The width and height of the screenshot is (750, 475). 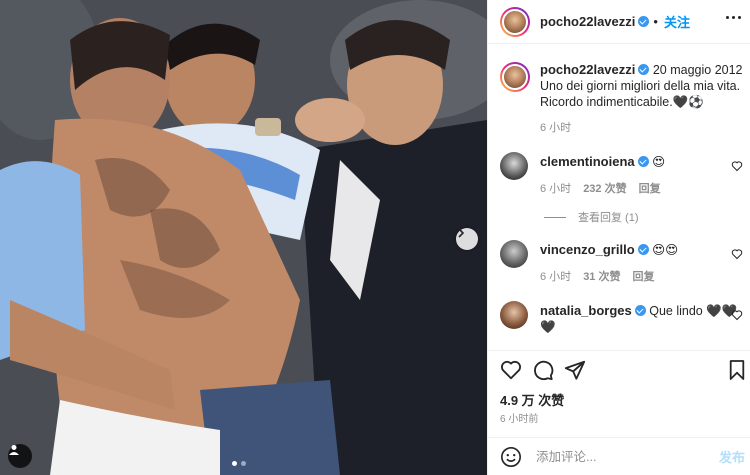 What do you see at coordinates (587, 69) in the screenshot?
I see `caption-username: pocho22lavezzi` at bounding box center [587, 69].